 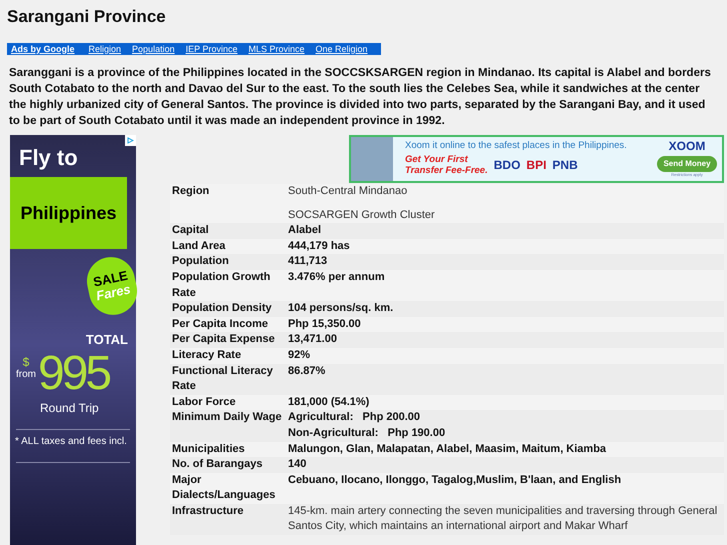 I want to click on fact-label: Municipalities, so click(x=229, y=450).